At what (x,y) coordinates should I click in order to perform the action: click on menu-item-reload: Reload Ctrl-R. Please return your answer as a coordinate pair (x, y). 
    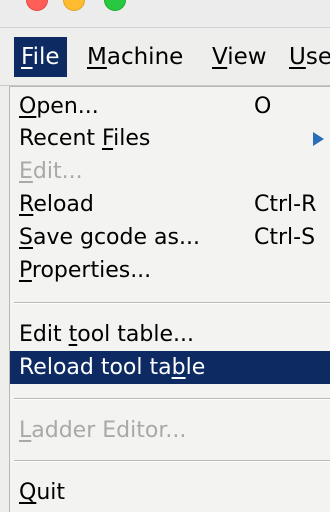
    Looking at the image, I should click on (170, 204).